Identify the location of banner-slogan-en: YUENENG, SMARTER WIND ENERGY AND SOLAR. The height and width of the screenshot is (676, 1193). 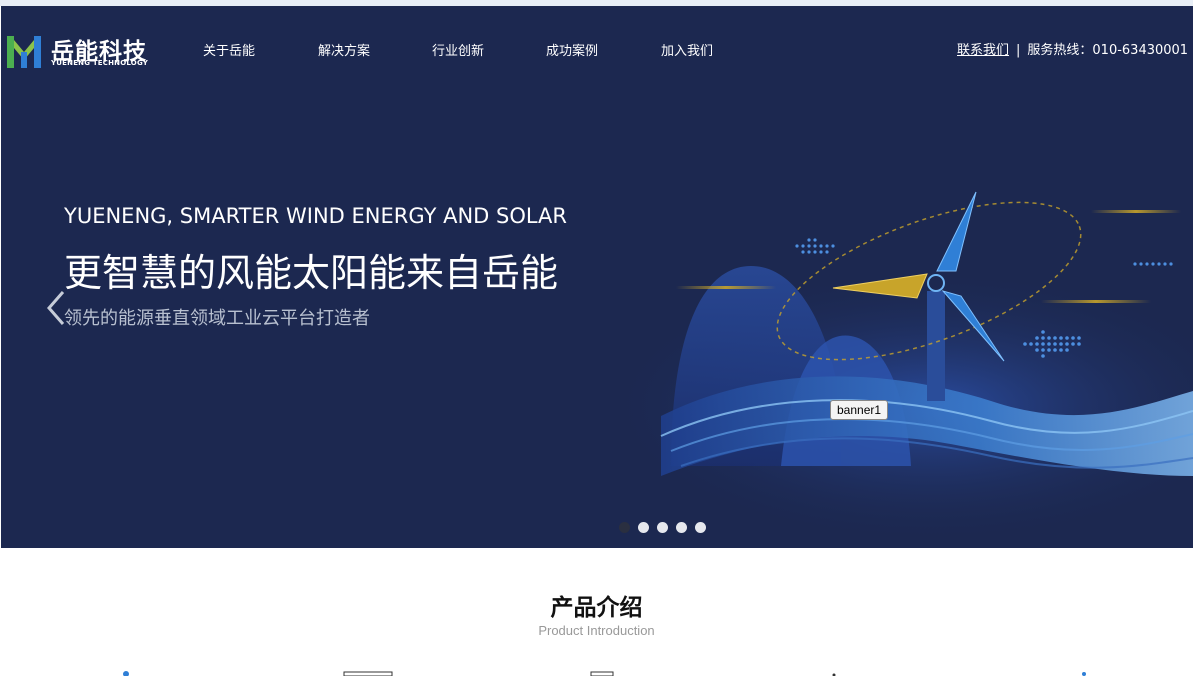
(316, 216).